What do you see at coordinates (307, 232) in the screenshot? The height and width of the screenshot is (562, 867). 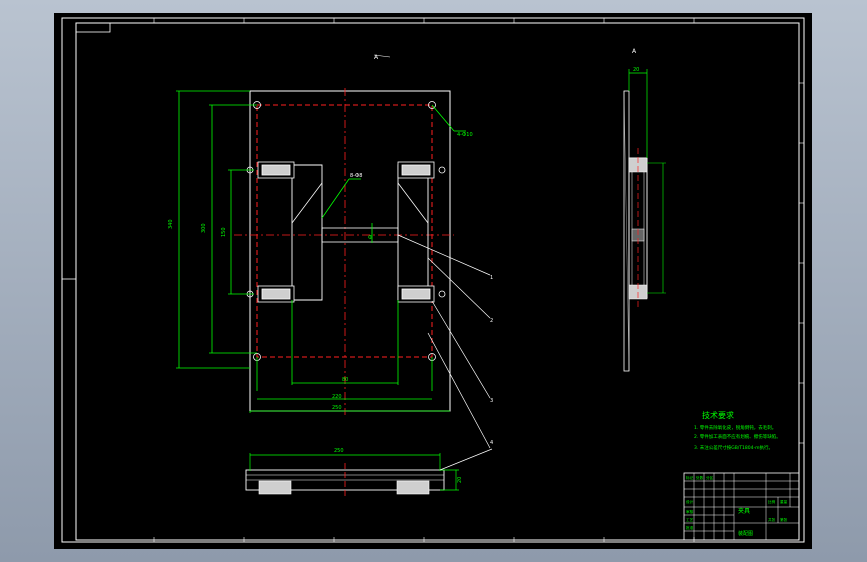 I see `left-clamp-arm` at bounding box center [307, 232].